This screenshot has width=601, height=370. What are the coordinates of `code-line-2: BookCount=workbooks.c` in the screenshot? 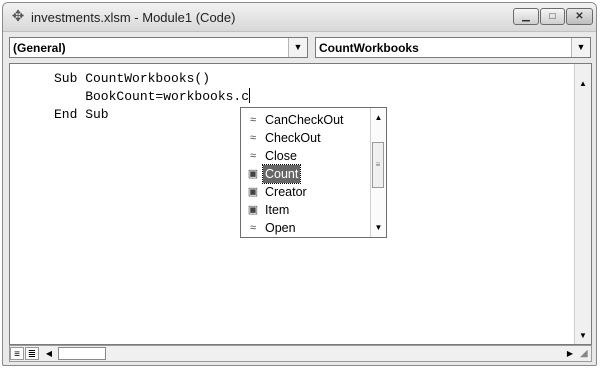 It's located at (152, 96).